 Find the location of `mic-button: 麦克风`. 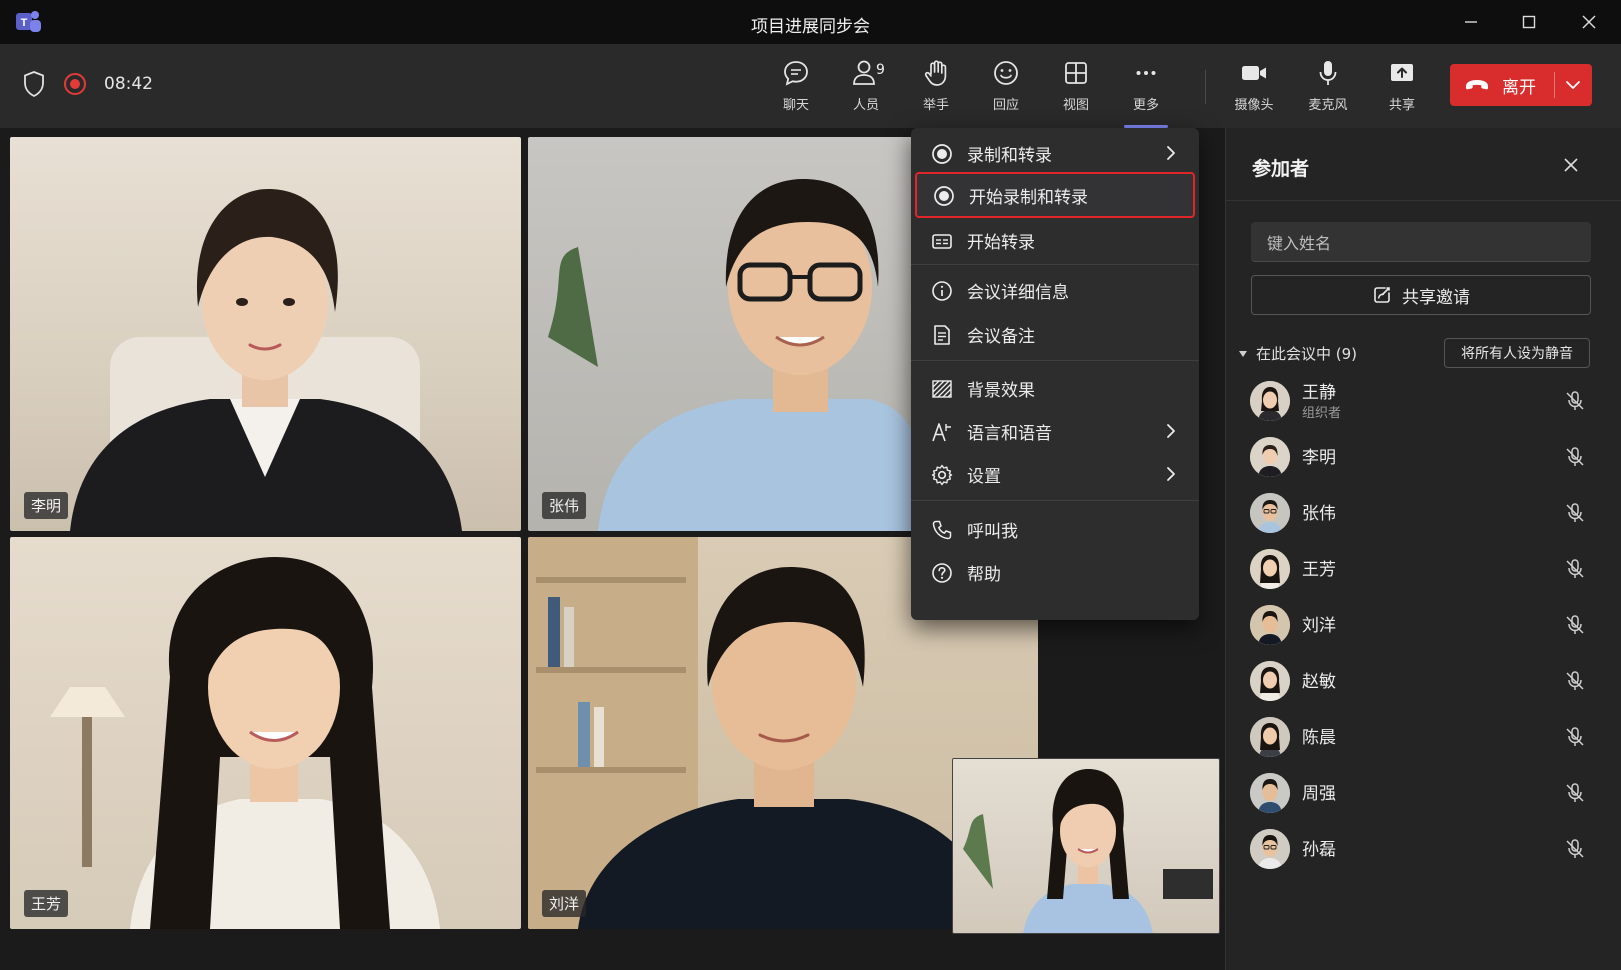

mic-button: 麦克风 is located at coordinates (1328, 89).